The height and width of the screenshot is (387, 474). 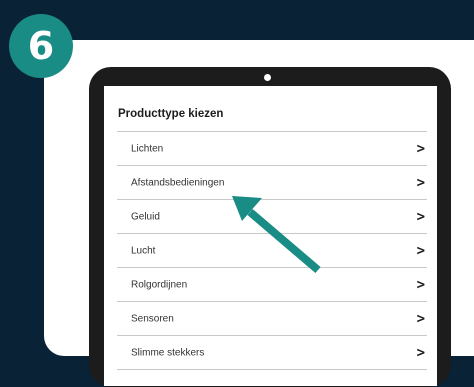 What do you see at coordinates (152, 318) in the screenshot?
I see `list-item-label: Sensoren` at bounding box center [152, 318].